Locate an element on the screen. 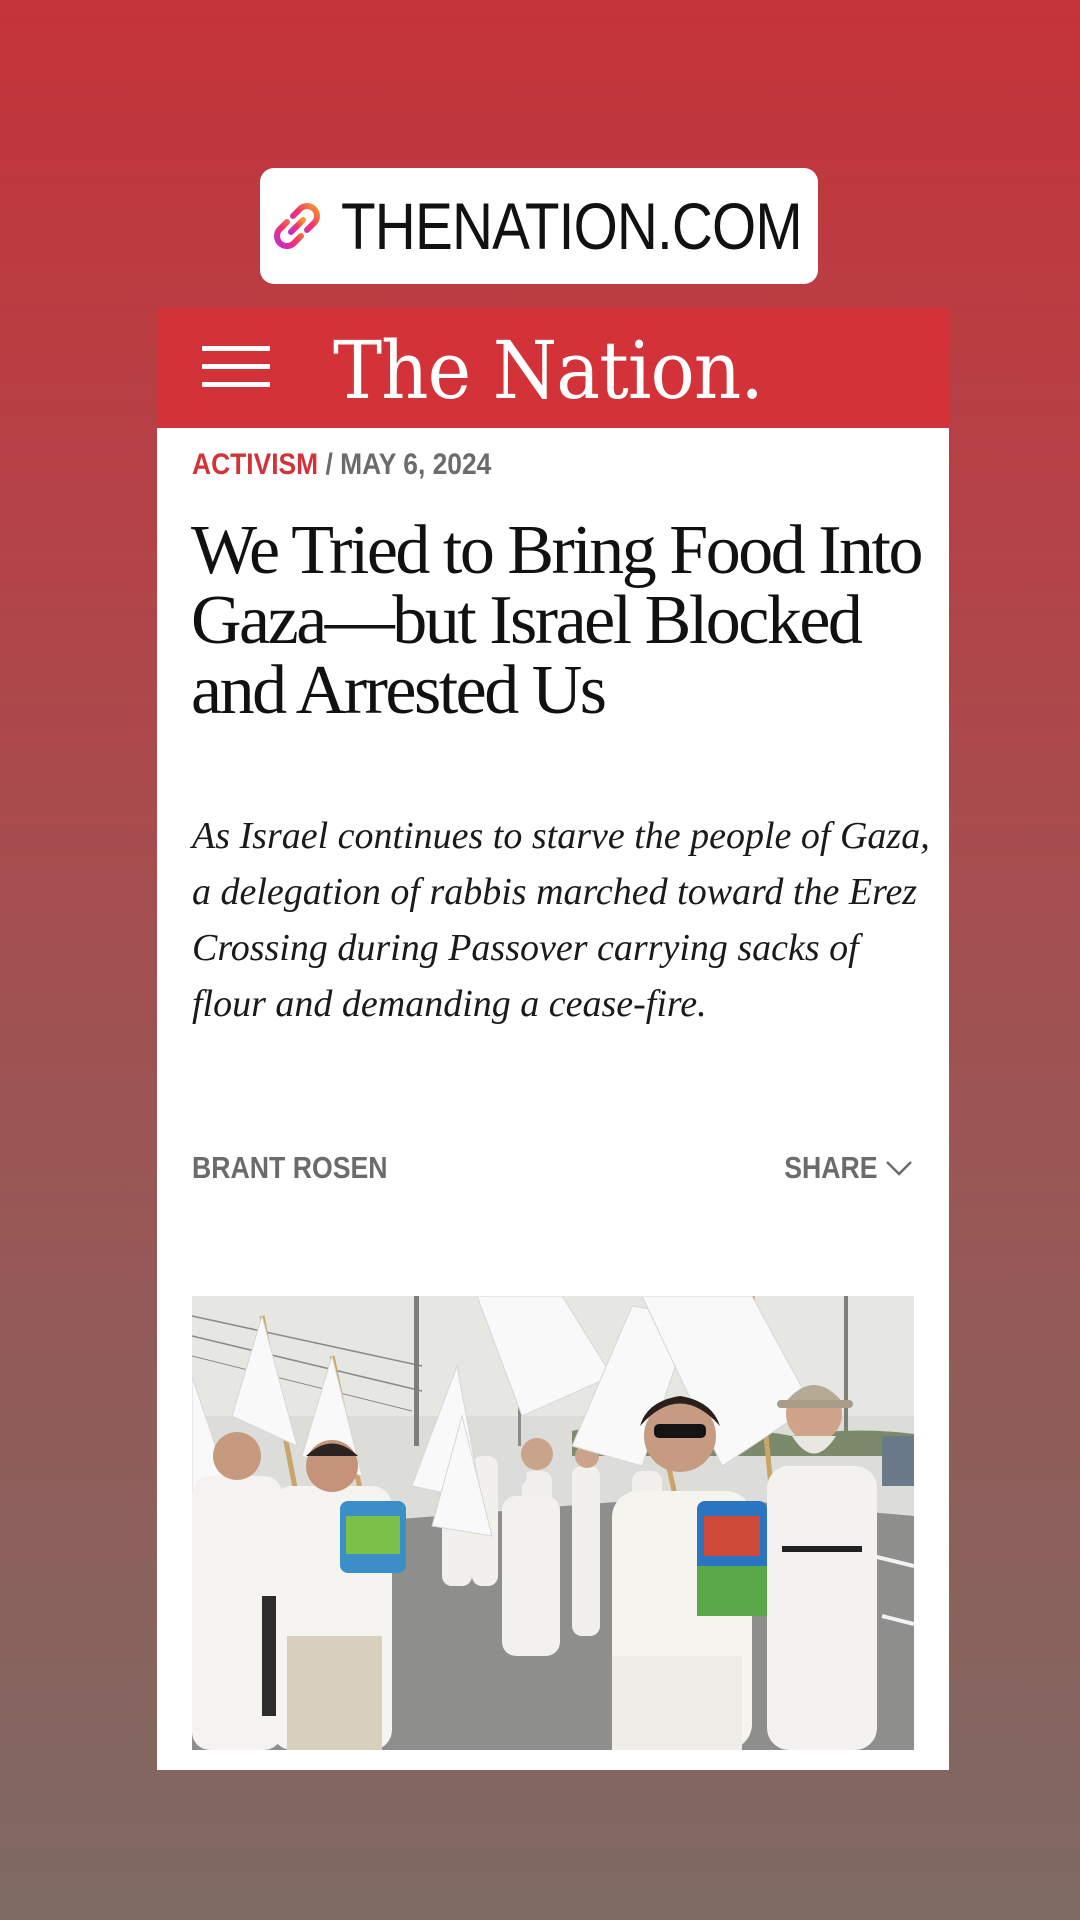 The width and height of the screenshot is (1080, 1920). link-icon is located at coordinates (297, 226).